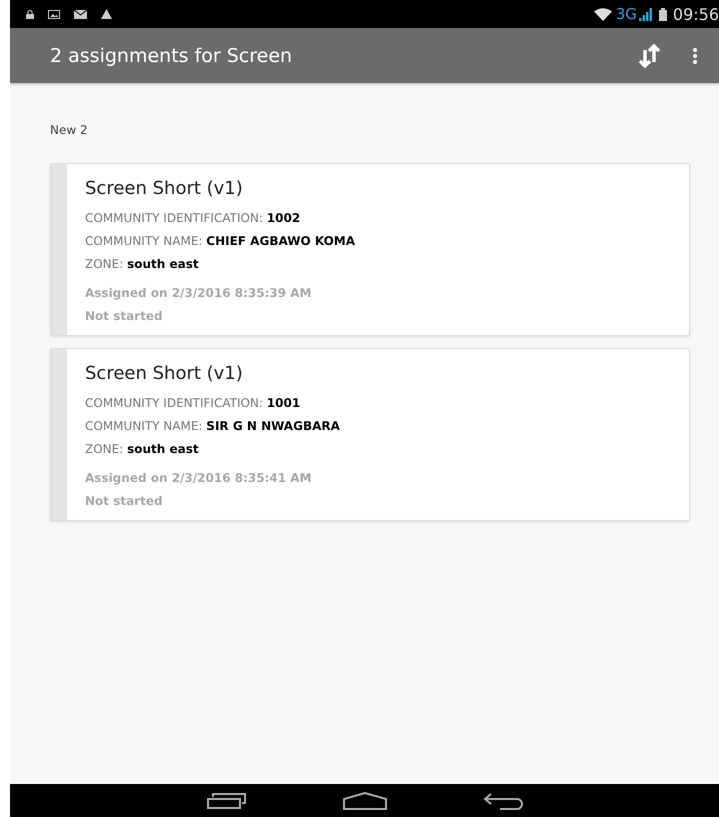 This screenshot has height=817, width=719. What do you see at coordinates (626, 14) in the screenshot?
I see `network-type: 3G` at bounding box center [626, 14].